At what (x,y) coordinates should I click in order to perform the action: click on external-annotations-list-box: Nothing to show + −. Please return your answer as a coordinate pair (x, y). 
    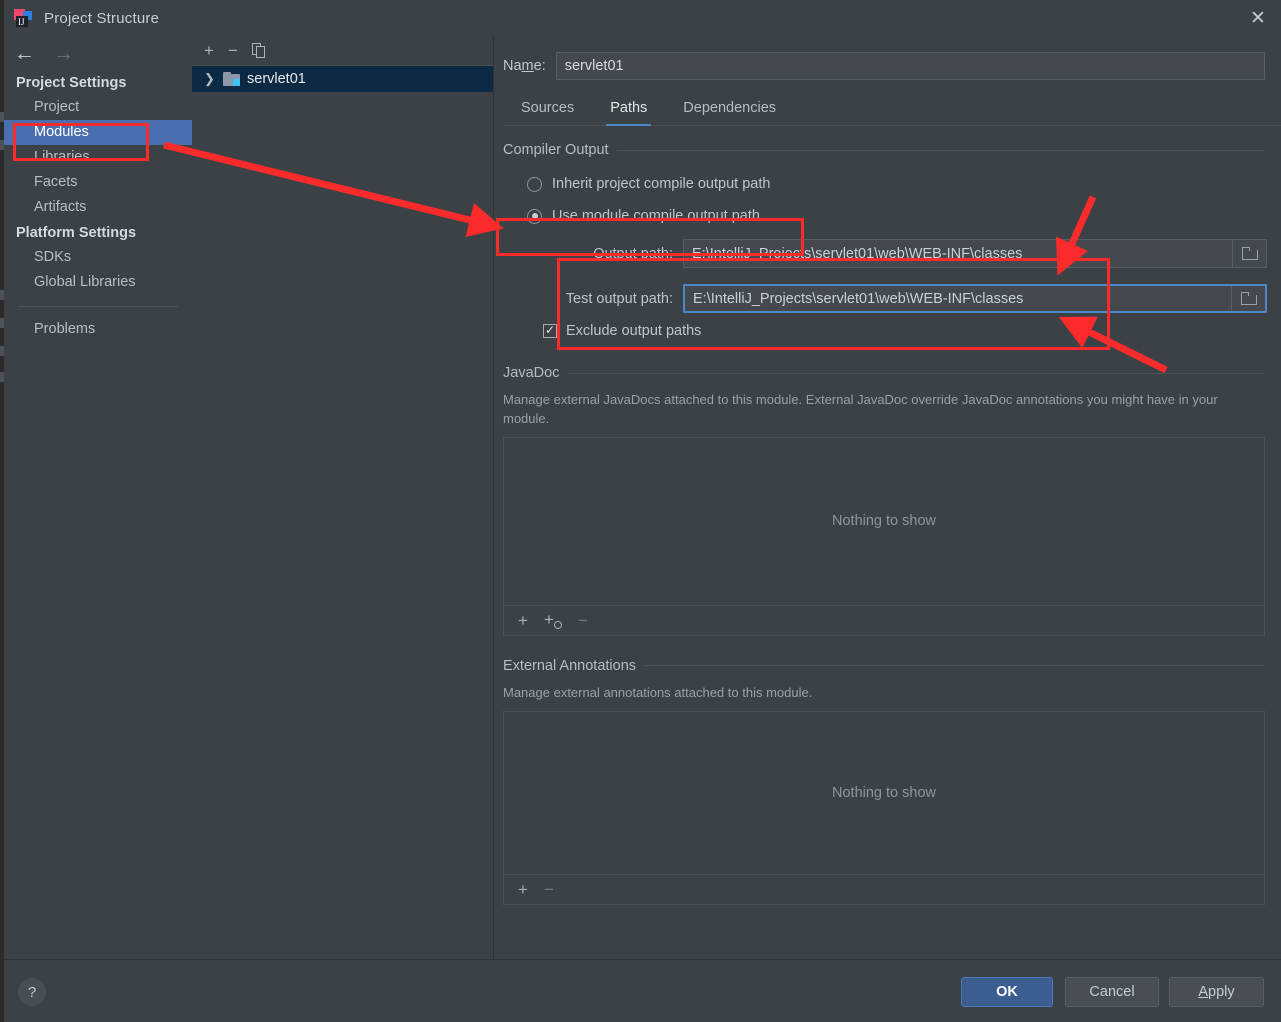
    Looking at the image, I should click on (884, 807).